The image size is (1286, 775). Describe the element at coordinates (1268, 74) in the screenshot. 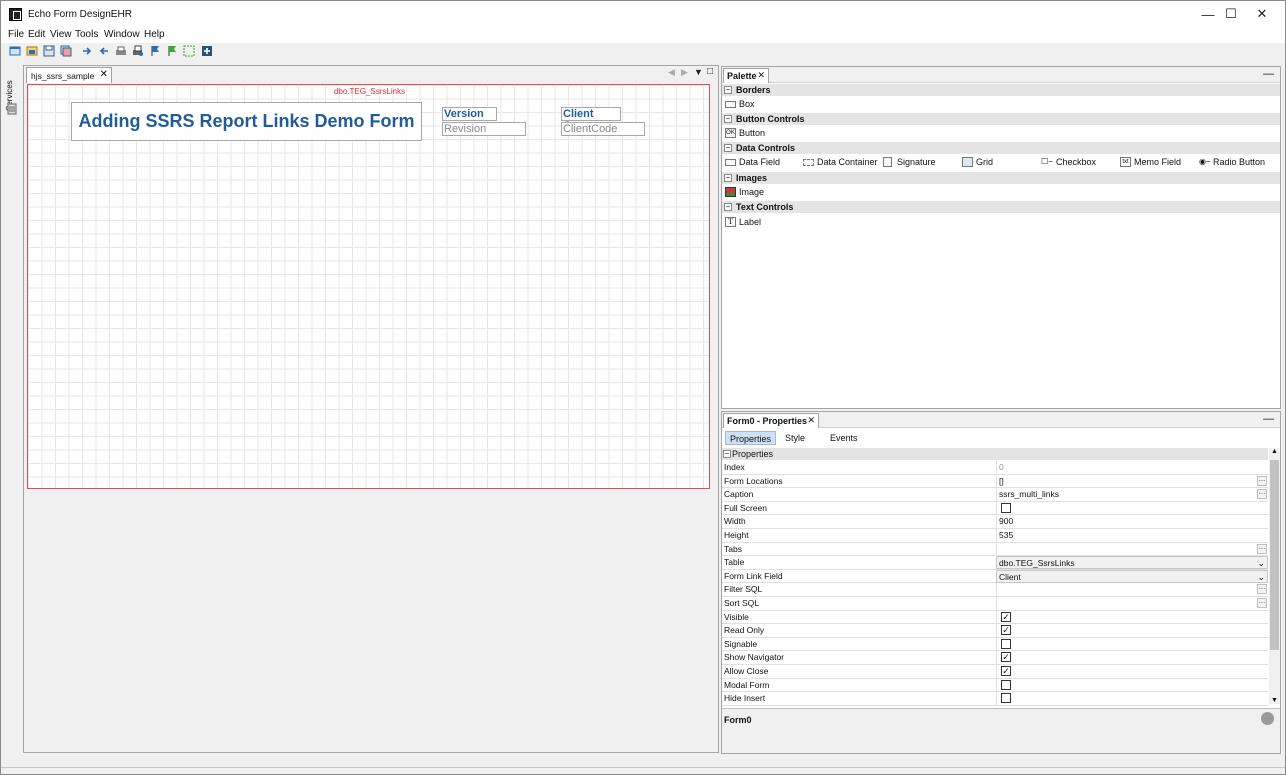

I see `palette-minimize-icon: —` at that location.